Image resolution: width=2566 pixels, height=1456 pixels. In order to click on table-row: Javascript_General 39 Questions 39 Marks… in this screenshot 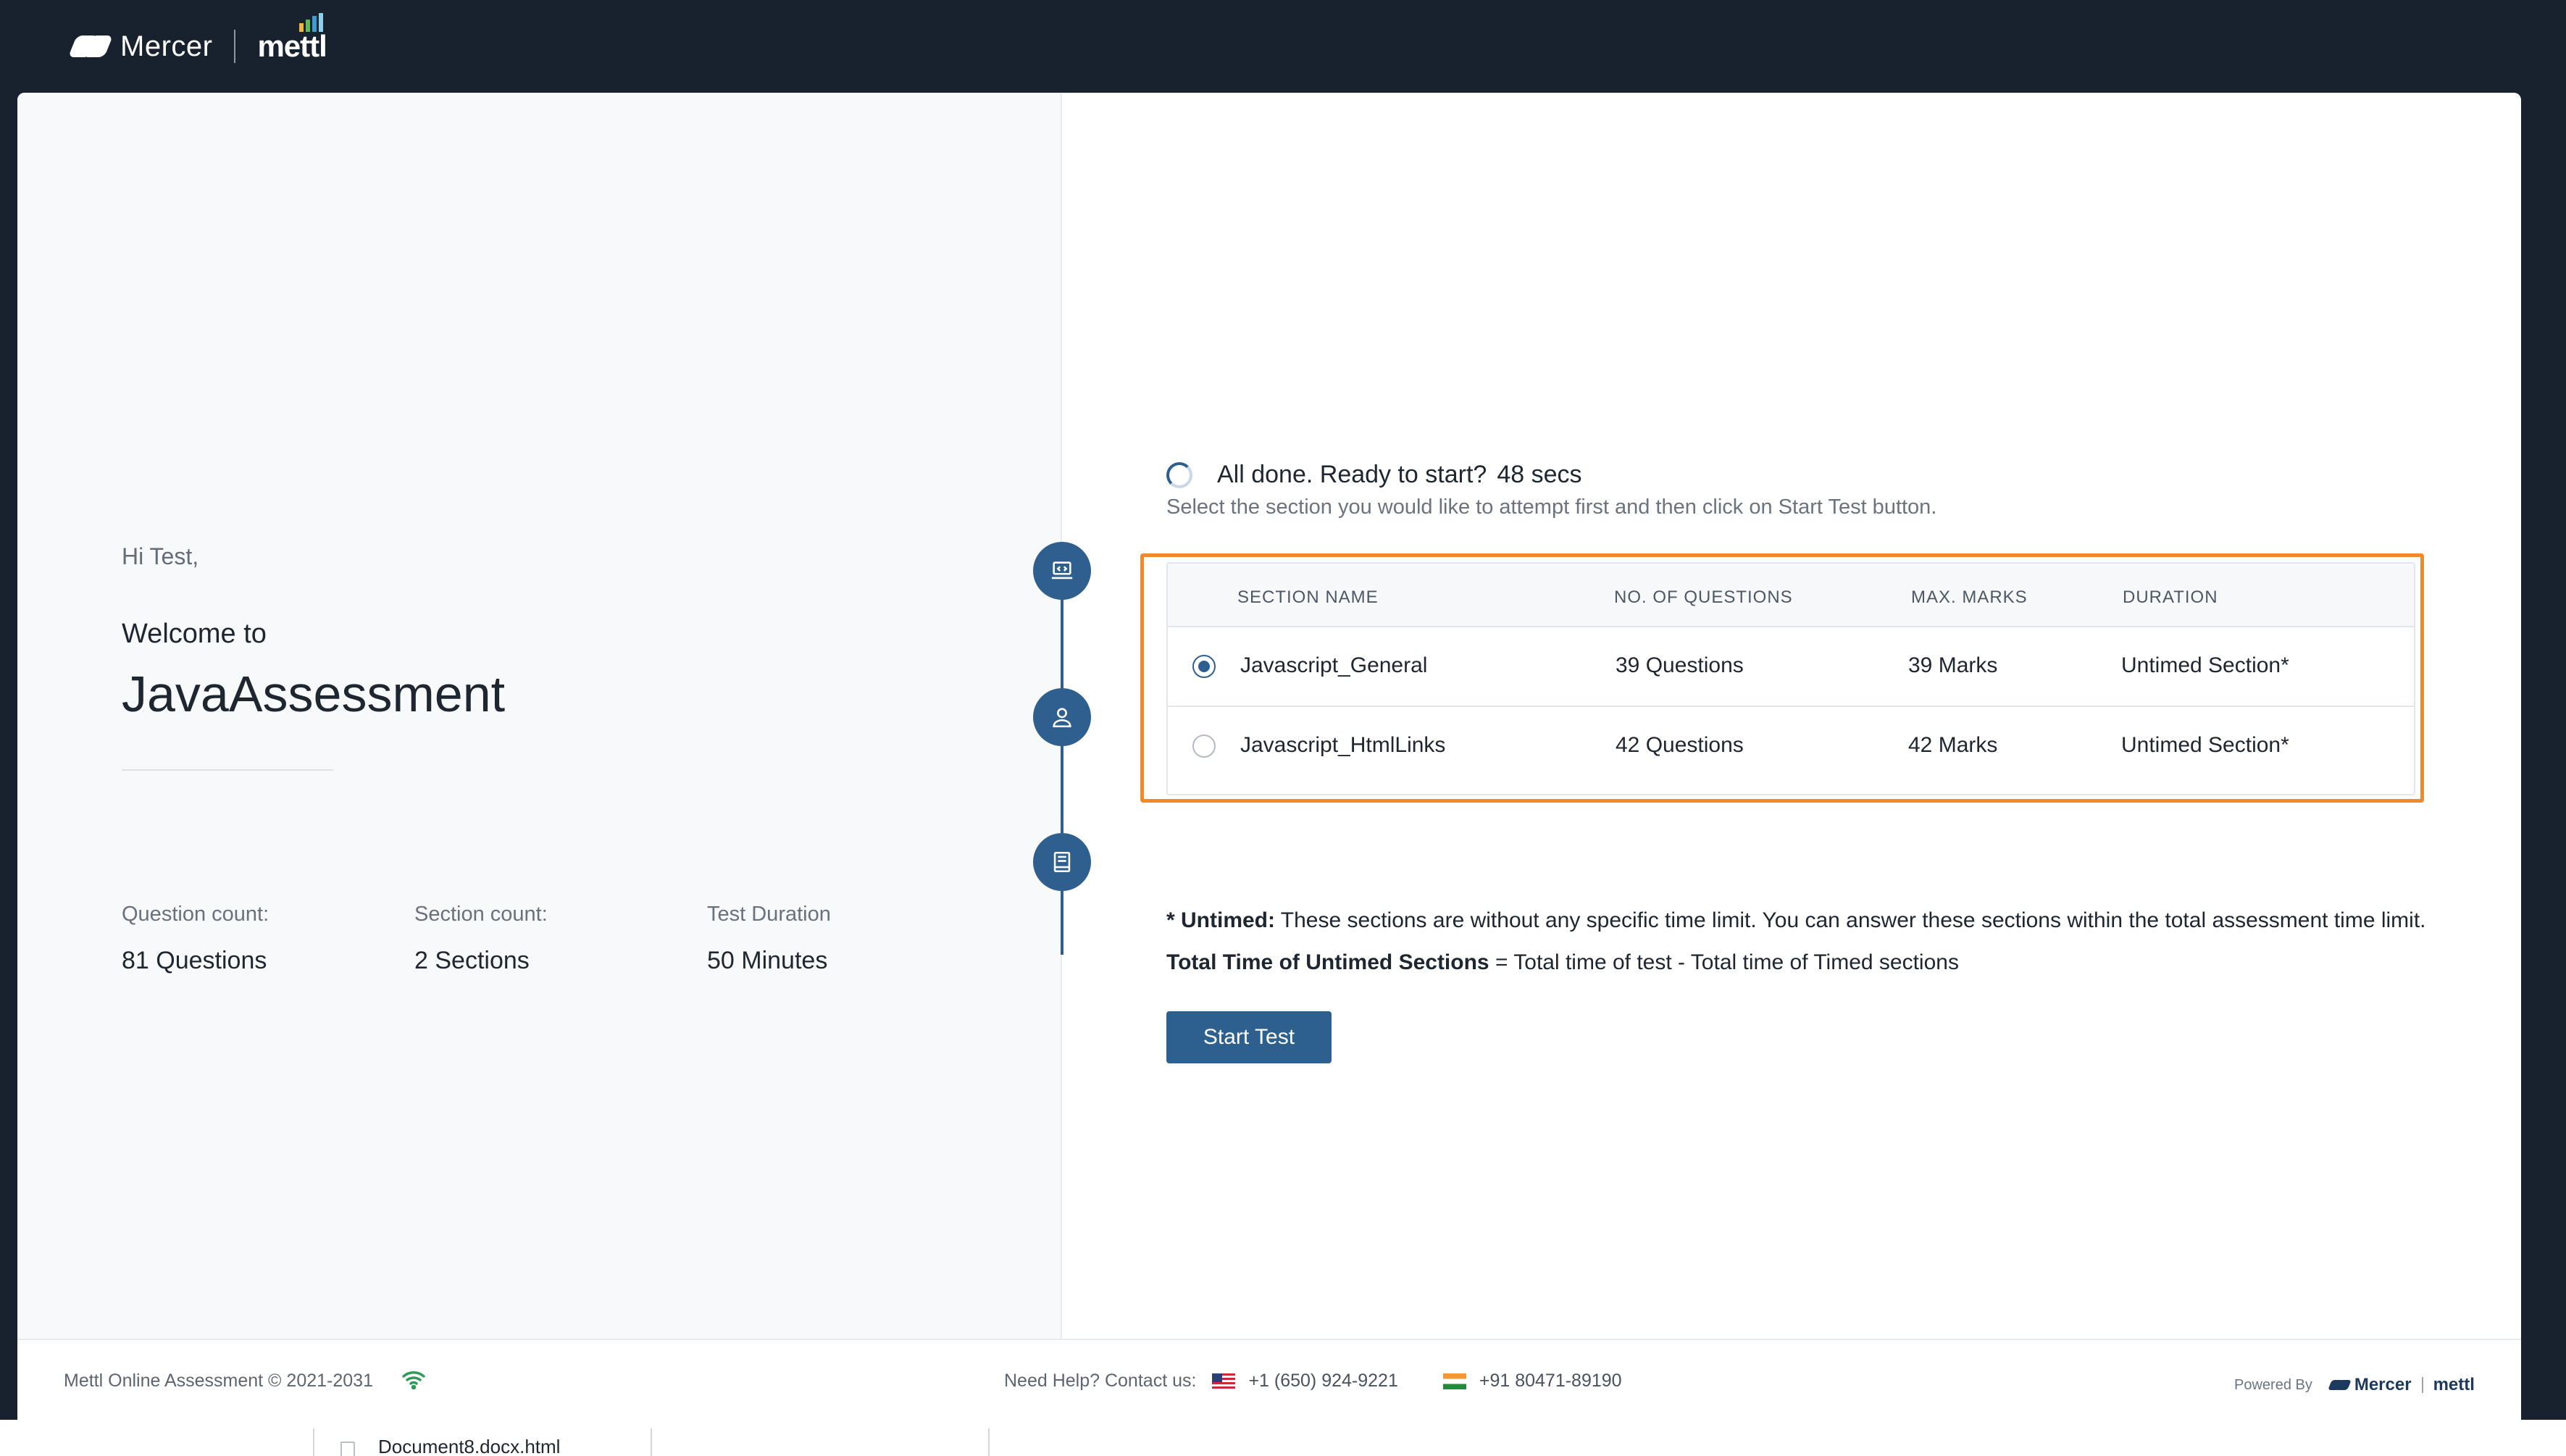, I will do `click(1791, 666)`.